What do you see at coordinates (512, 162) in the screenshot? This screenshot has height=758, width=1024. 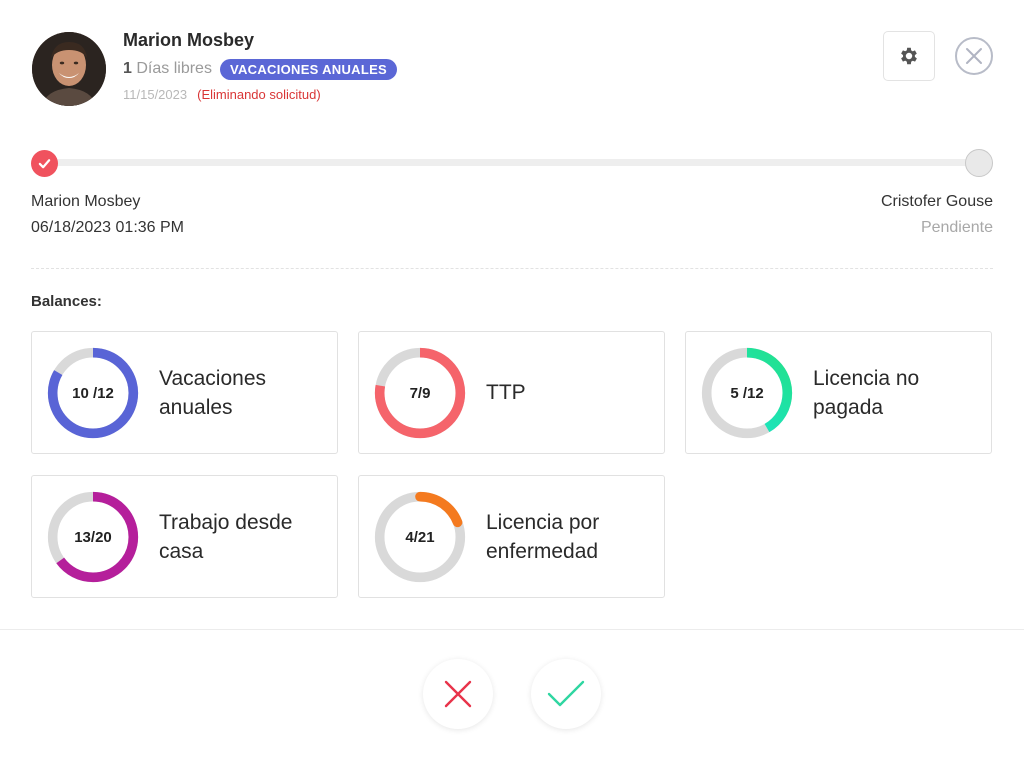 I see `approval-track` at bounding box center [512, 162].